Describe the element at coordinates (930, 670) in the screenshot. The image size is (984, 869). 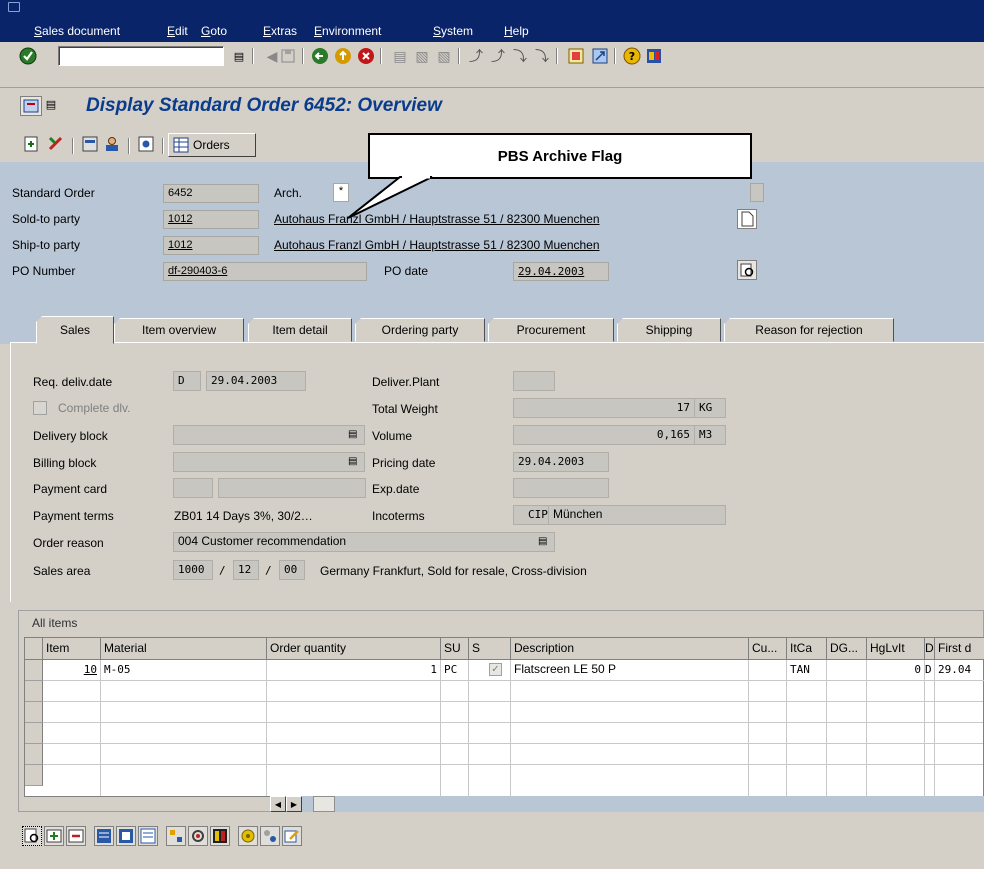
I see `item-d: D` at that location.